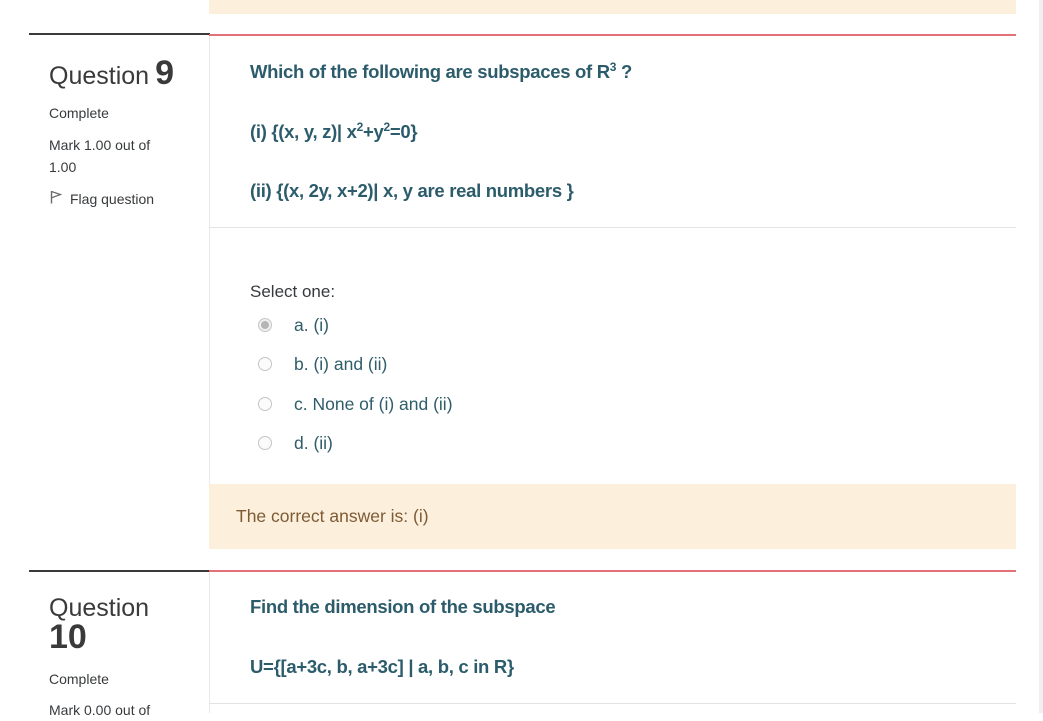  Describe the element at coordinates (382, 666) in the screenshot. I see `question-subspace-q10: U={[a+3c, b, a+3c] | a, b, c in R}` at that location.